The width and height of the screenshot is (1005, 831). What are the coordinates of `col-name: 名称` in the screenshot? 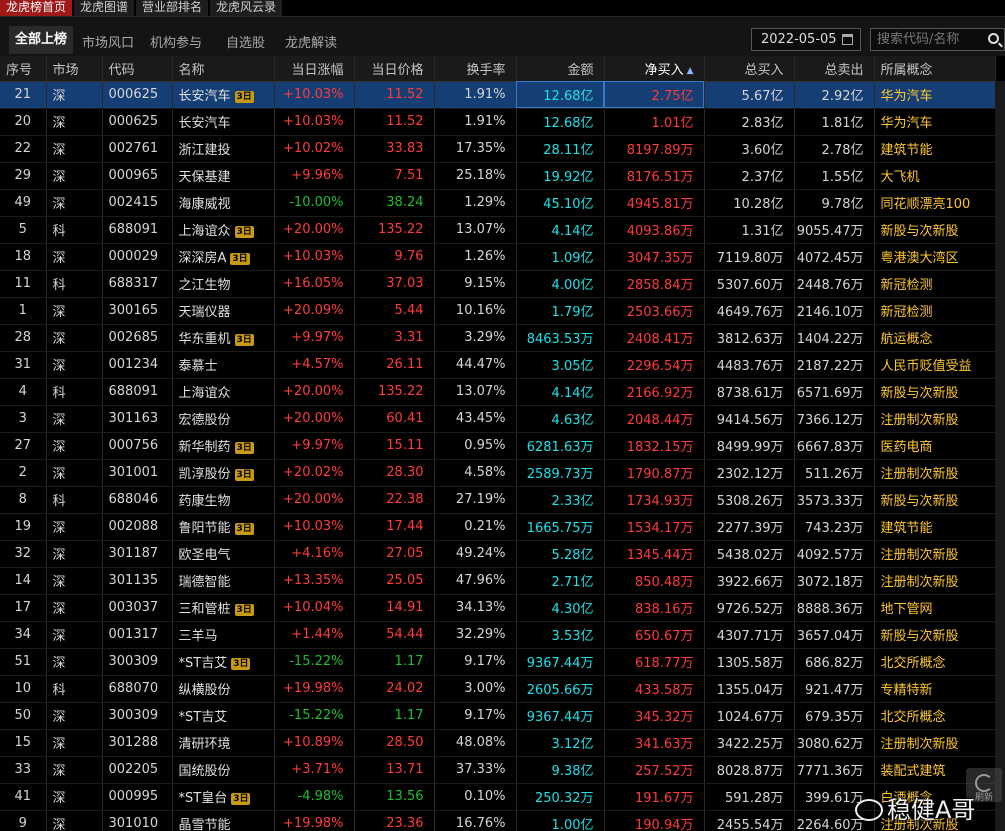 It's located at (223, 69).